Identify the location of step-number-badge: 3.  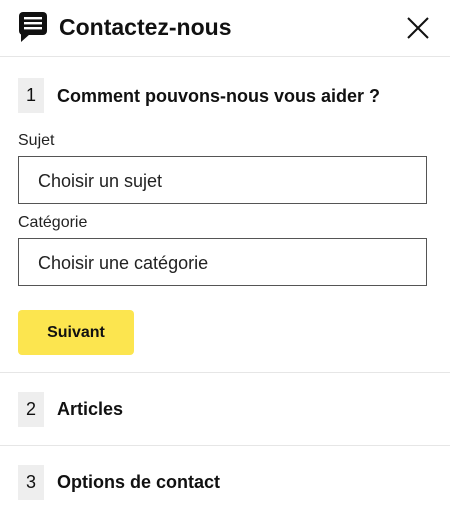
(31, 482).